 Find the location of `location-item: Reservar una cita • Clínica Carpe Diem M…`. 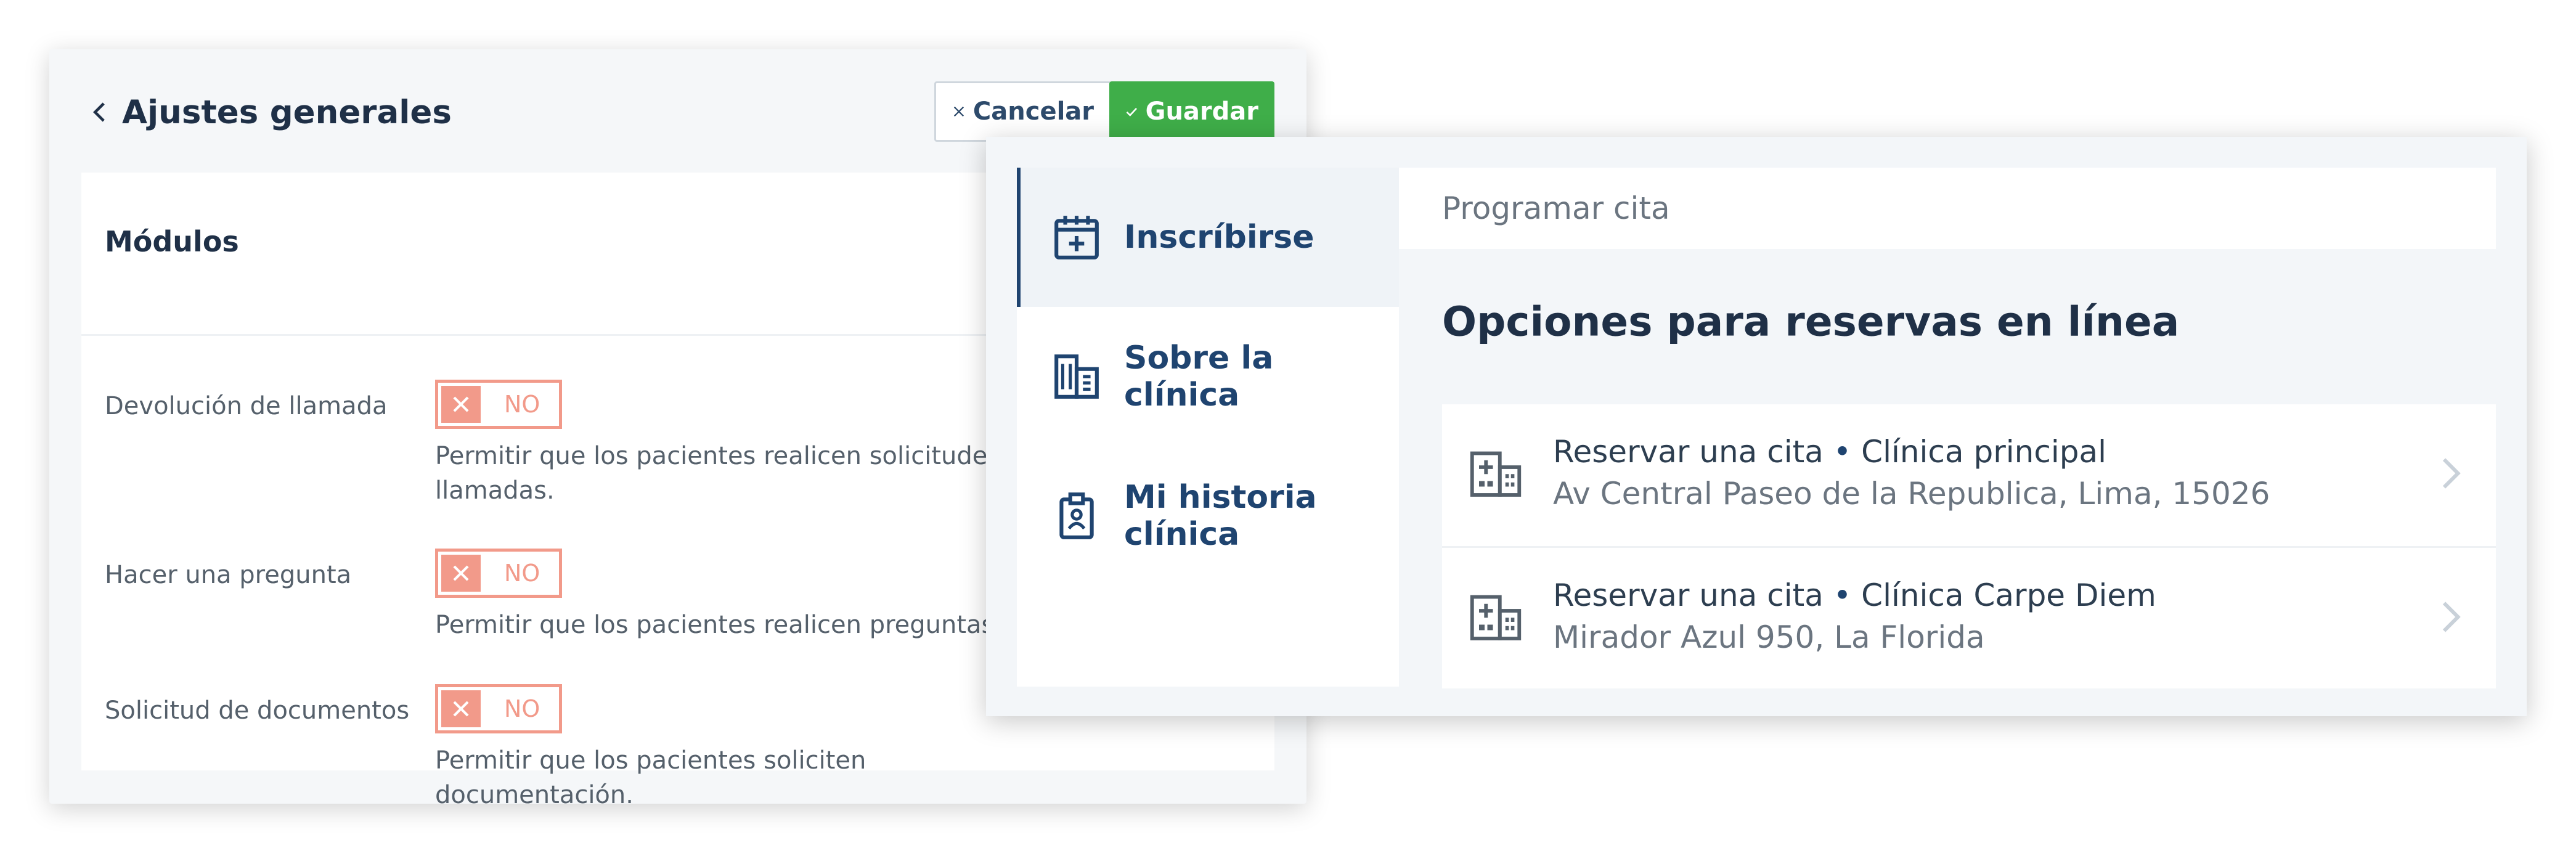

location-item: Reservar una cita • Clínica Carpe Diem M… is located at coordinates (1969, 617).